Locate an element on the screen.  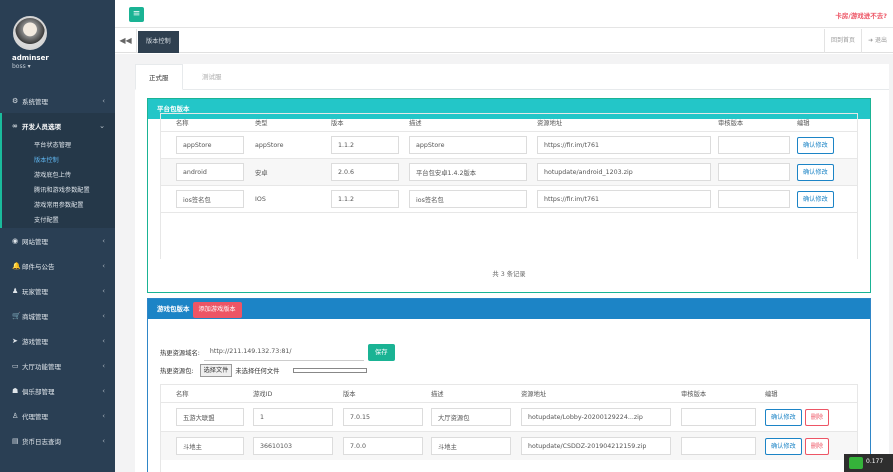
table-empty-row is located at coordinates (509, 235).